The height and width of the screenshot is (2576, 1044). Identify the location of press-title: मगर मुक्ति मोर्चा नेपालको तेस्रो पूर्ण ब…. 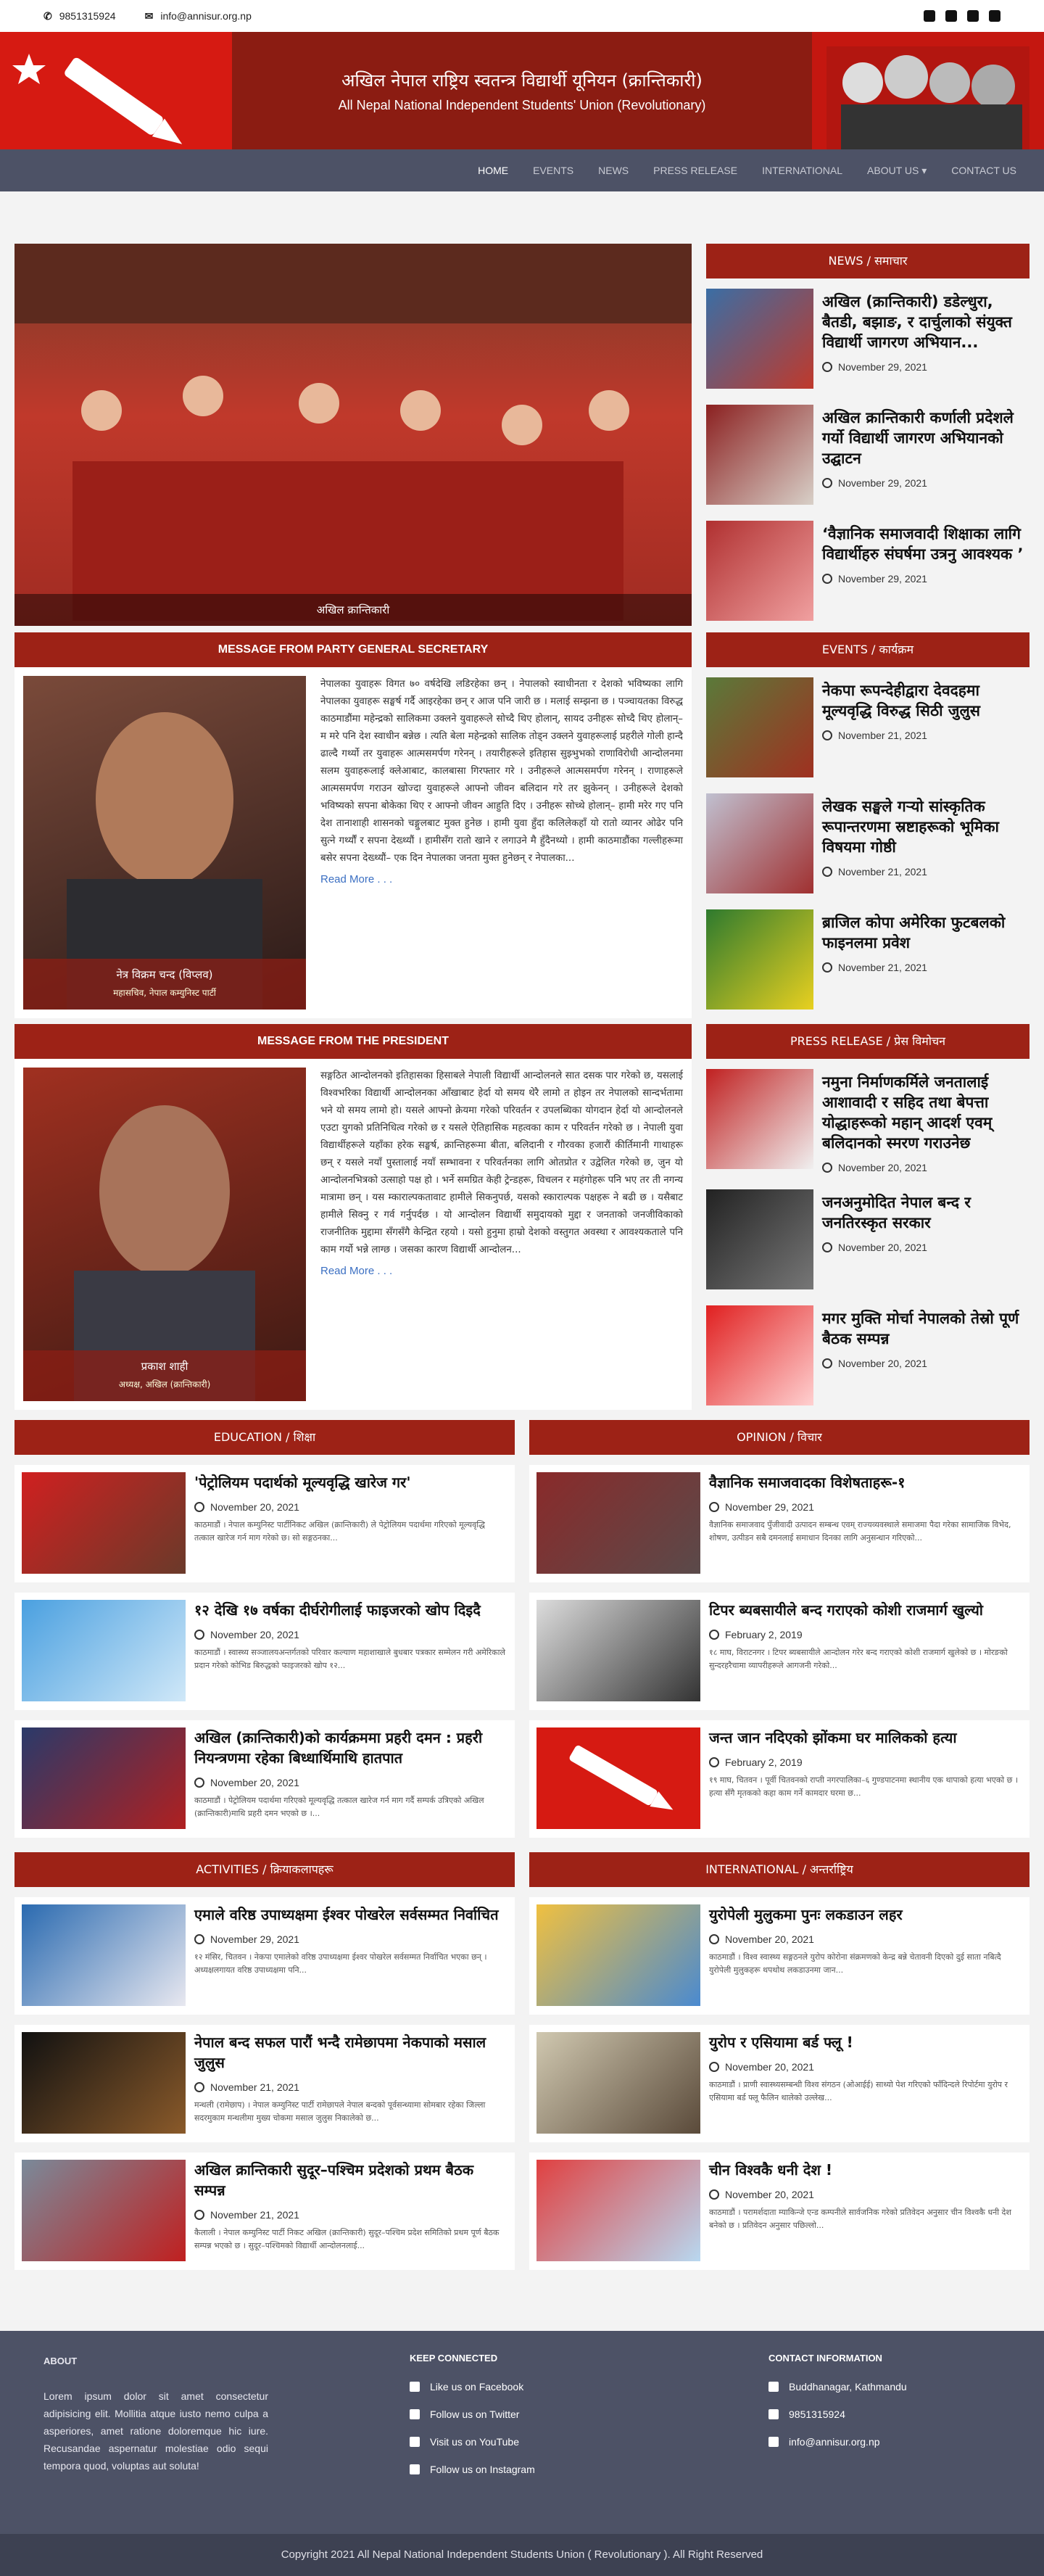
(926, 1328).